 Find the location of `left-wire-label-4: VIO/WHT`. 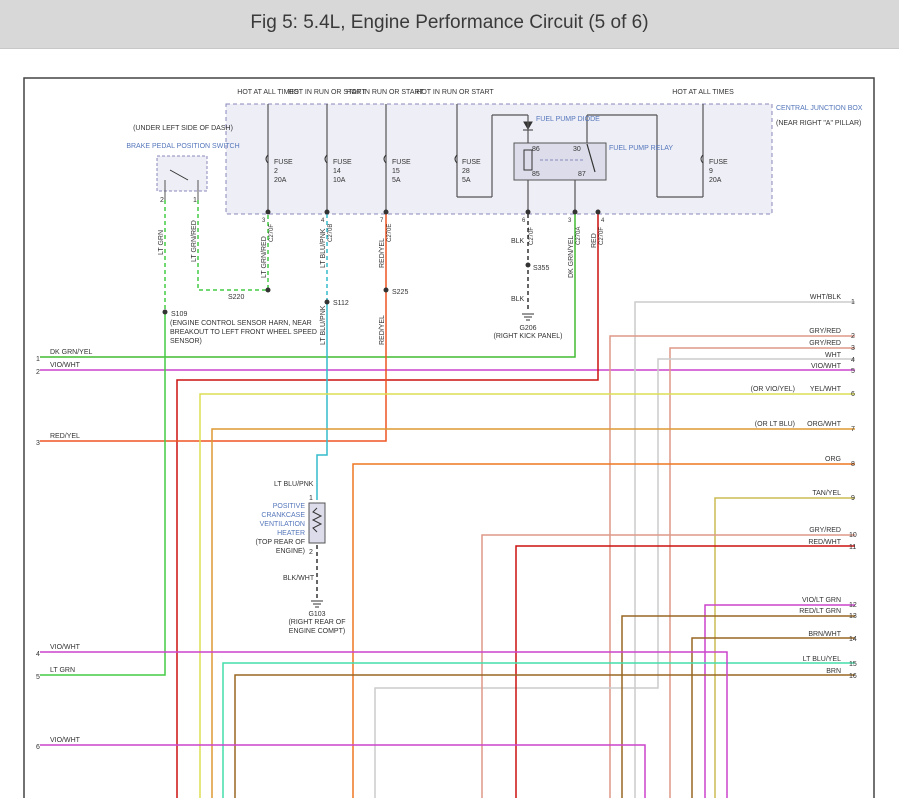

left-wire-label-4: VIO/WHT is located at coordinates (65, 647).